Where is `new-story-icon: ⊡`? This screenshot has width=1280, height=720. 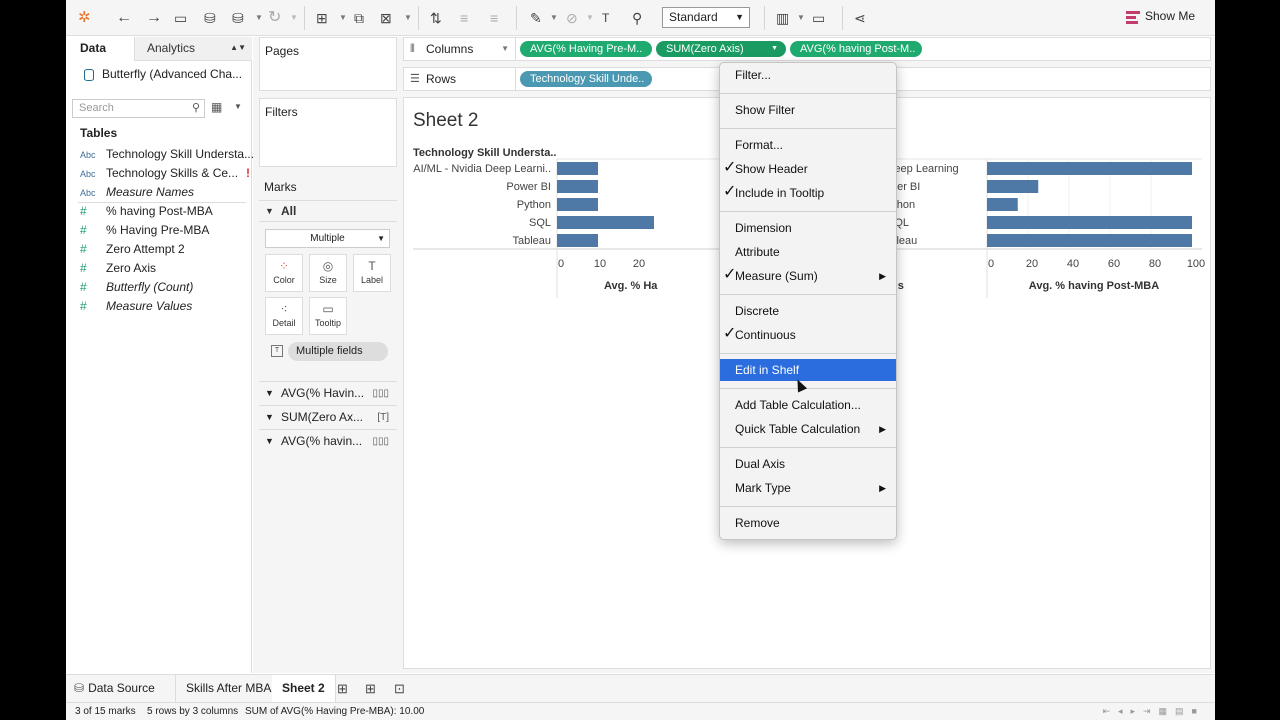
new-story-icon: ⊡ is located at coordinates (399, 689).